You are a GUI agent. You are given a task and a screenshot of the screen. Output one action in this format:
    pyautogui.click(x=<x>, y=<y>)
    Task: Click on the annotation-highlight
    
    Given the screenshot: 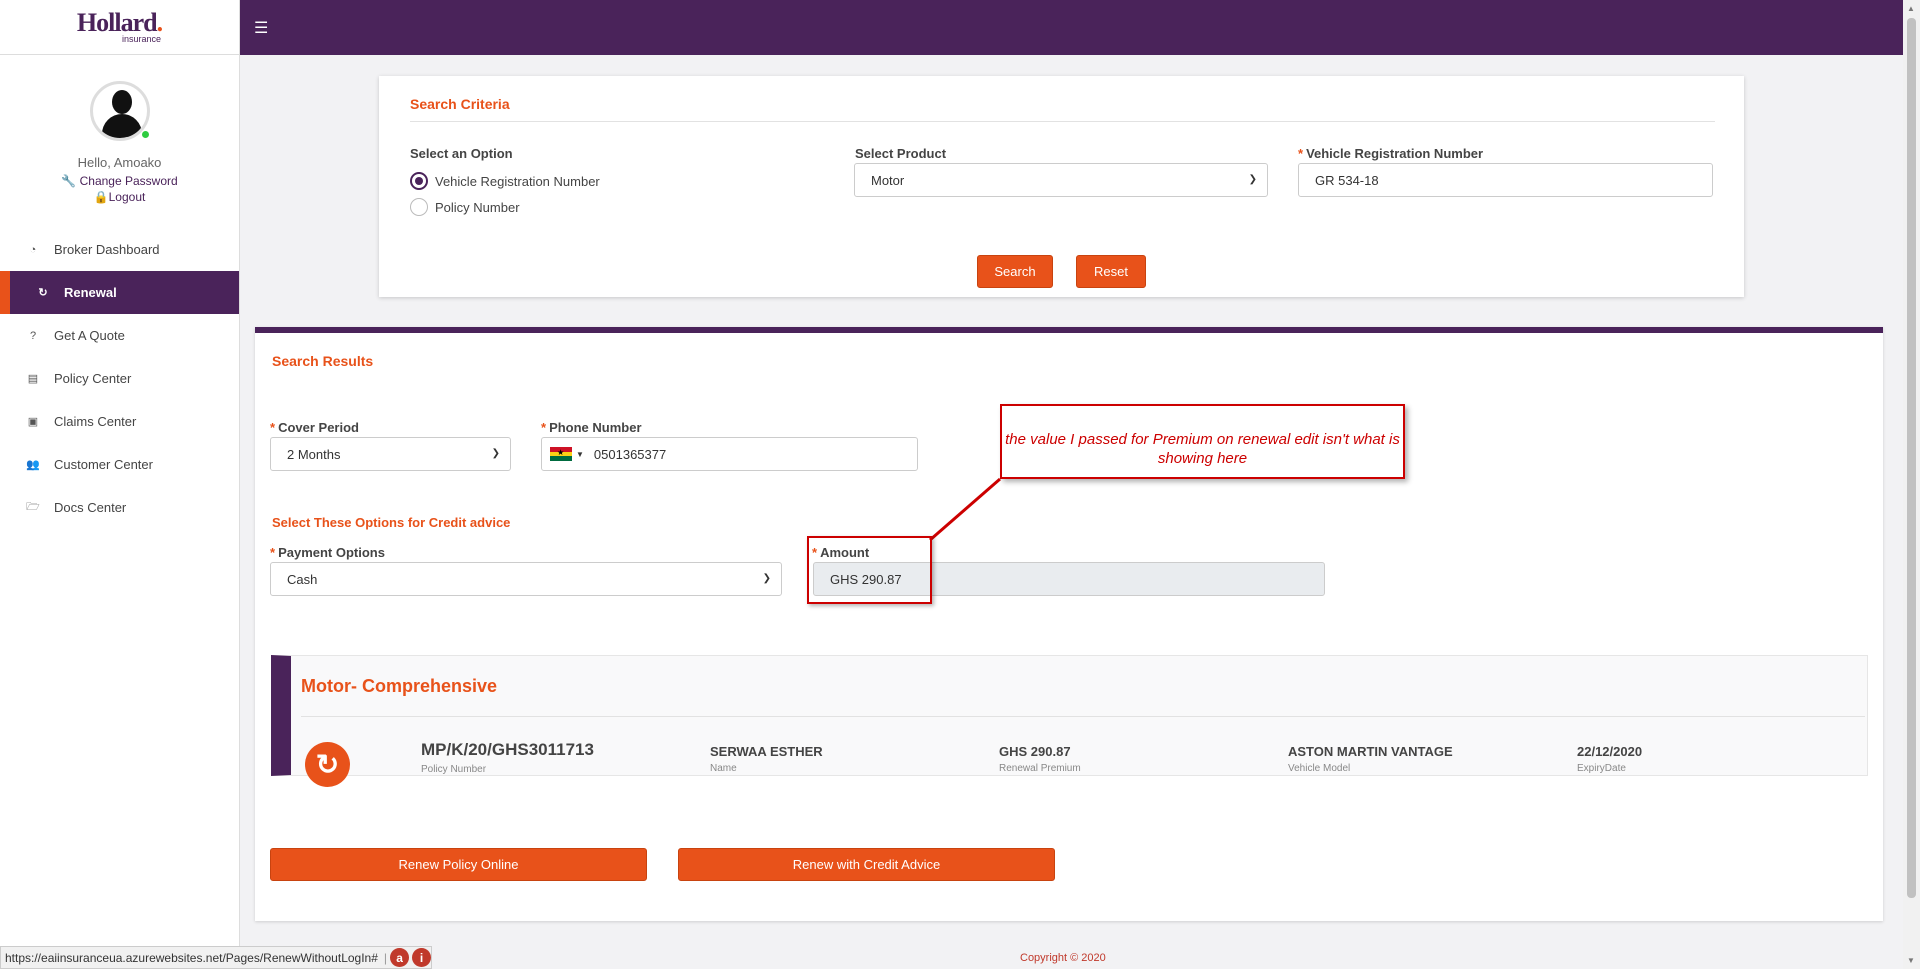 What is the action you would take?
    pyautogui.click(x=869, y=570)
    